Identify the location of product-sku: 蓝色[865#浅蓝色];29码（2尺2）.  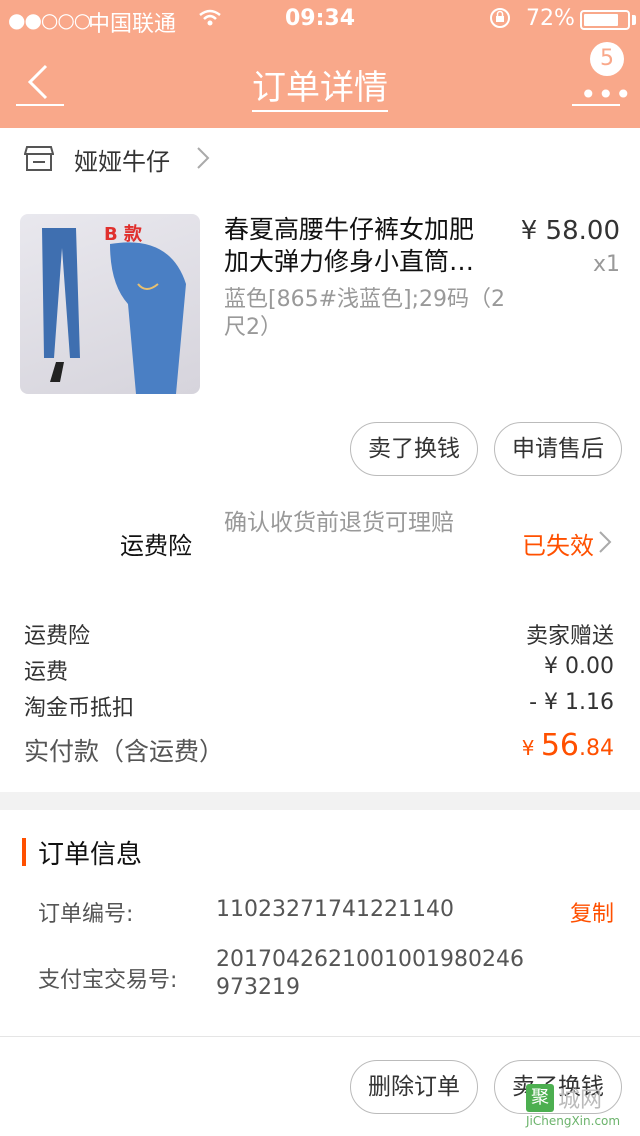
(364, 313).